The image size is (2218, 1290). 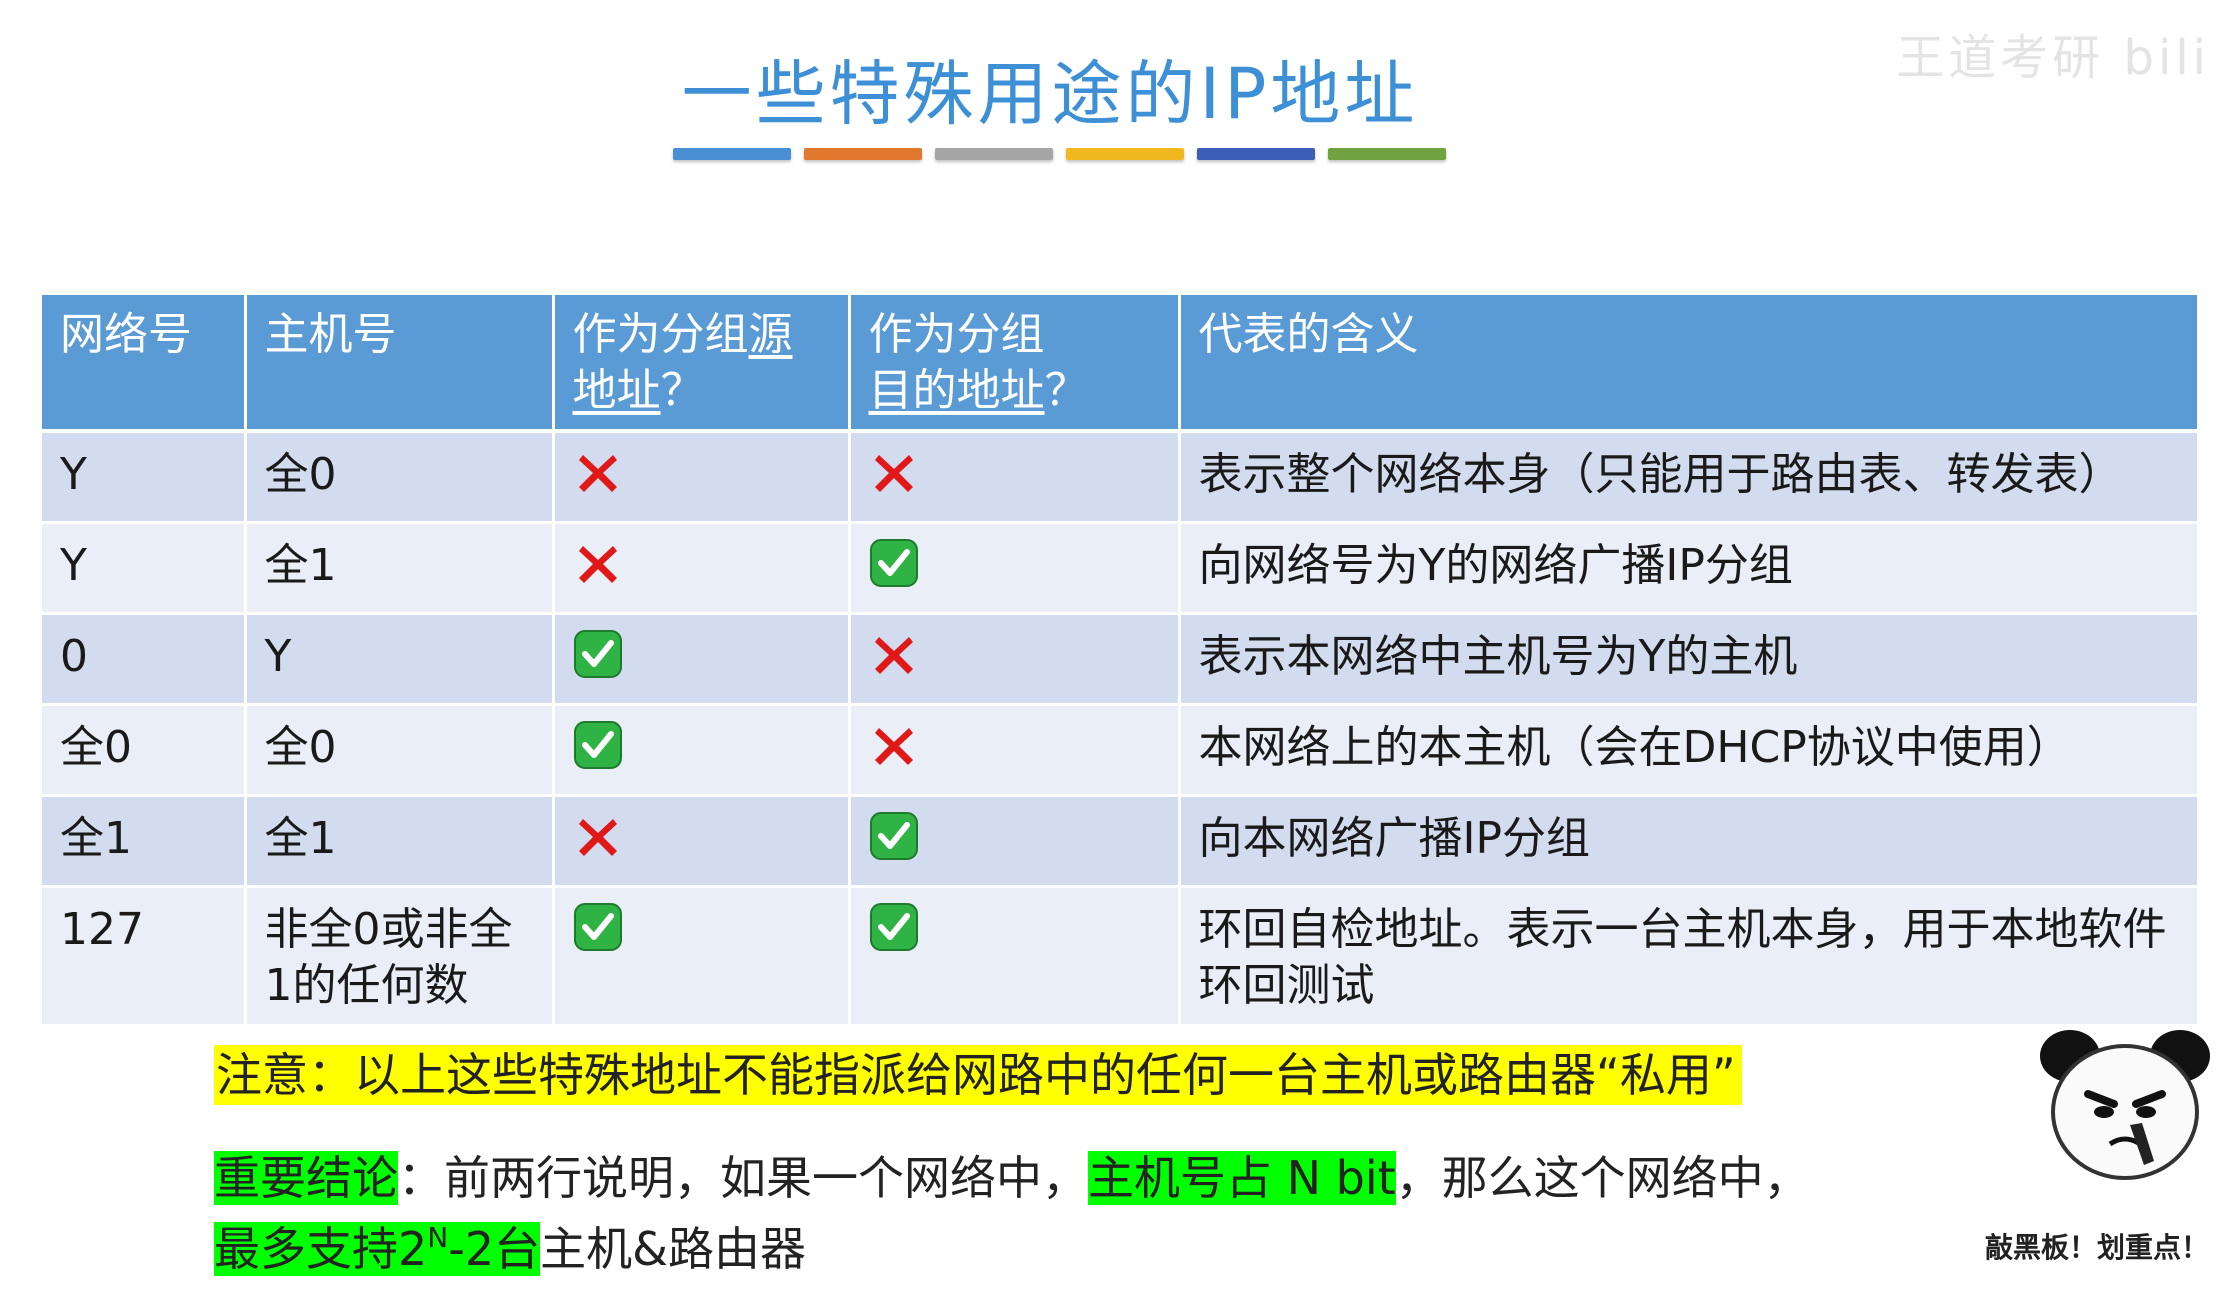 I want to click on cell-network: 全1, so click(x=144, y=841).